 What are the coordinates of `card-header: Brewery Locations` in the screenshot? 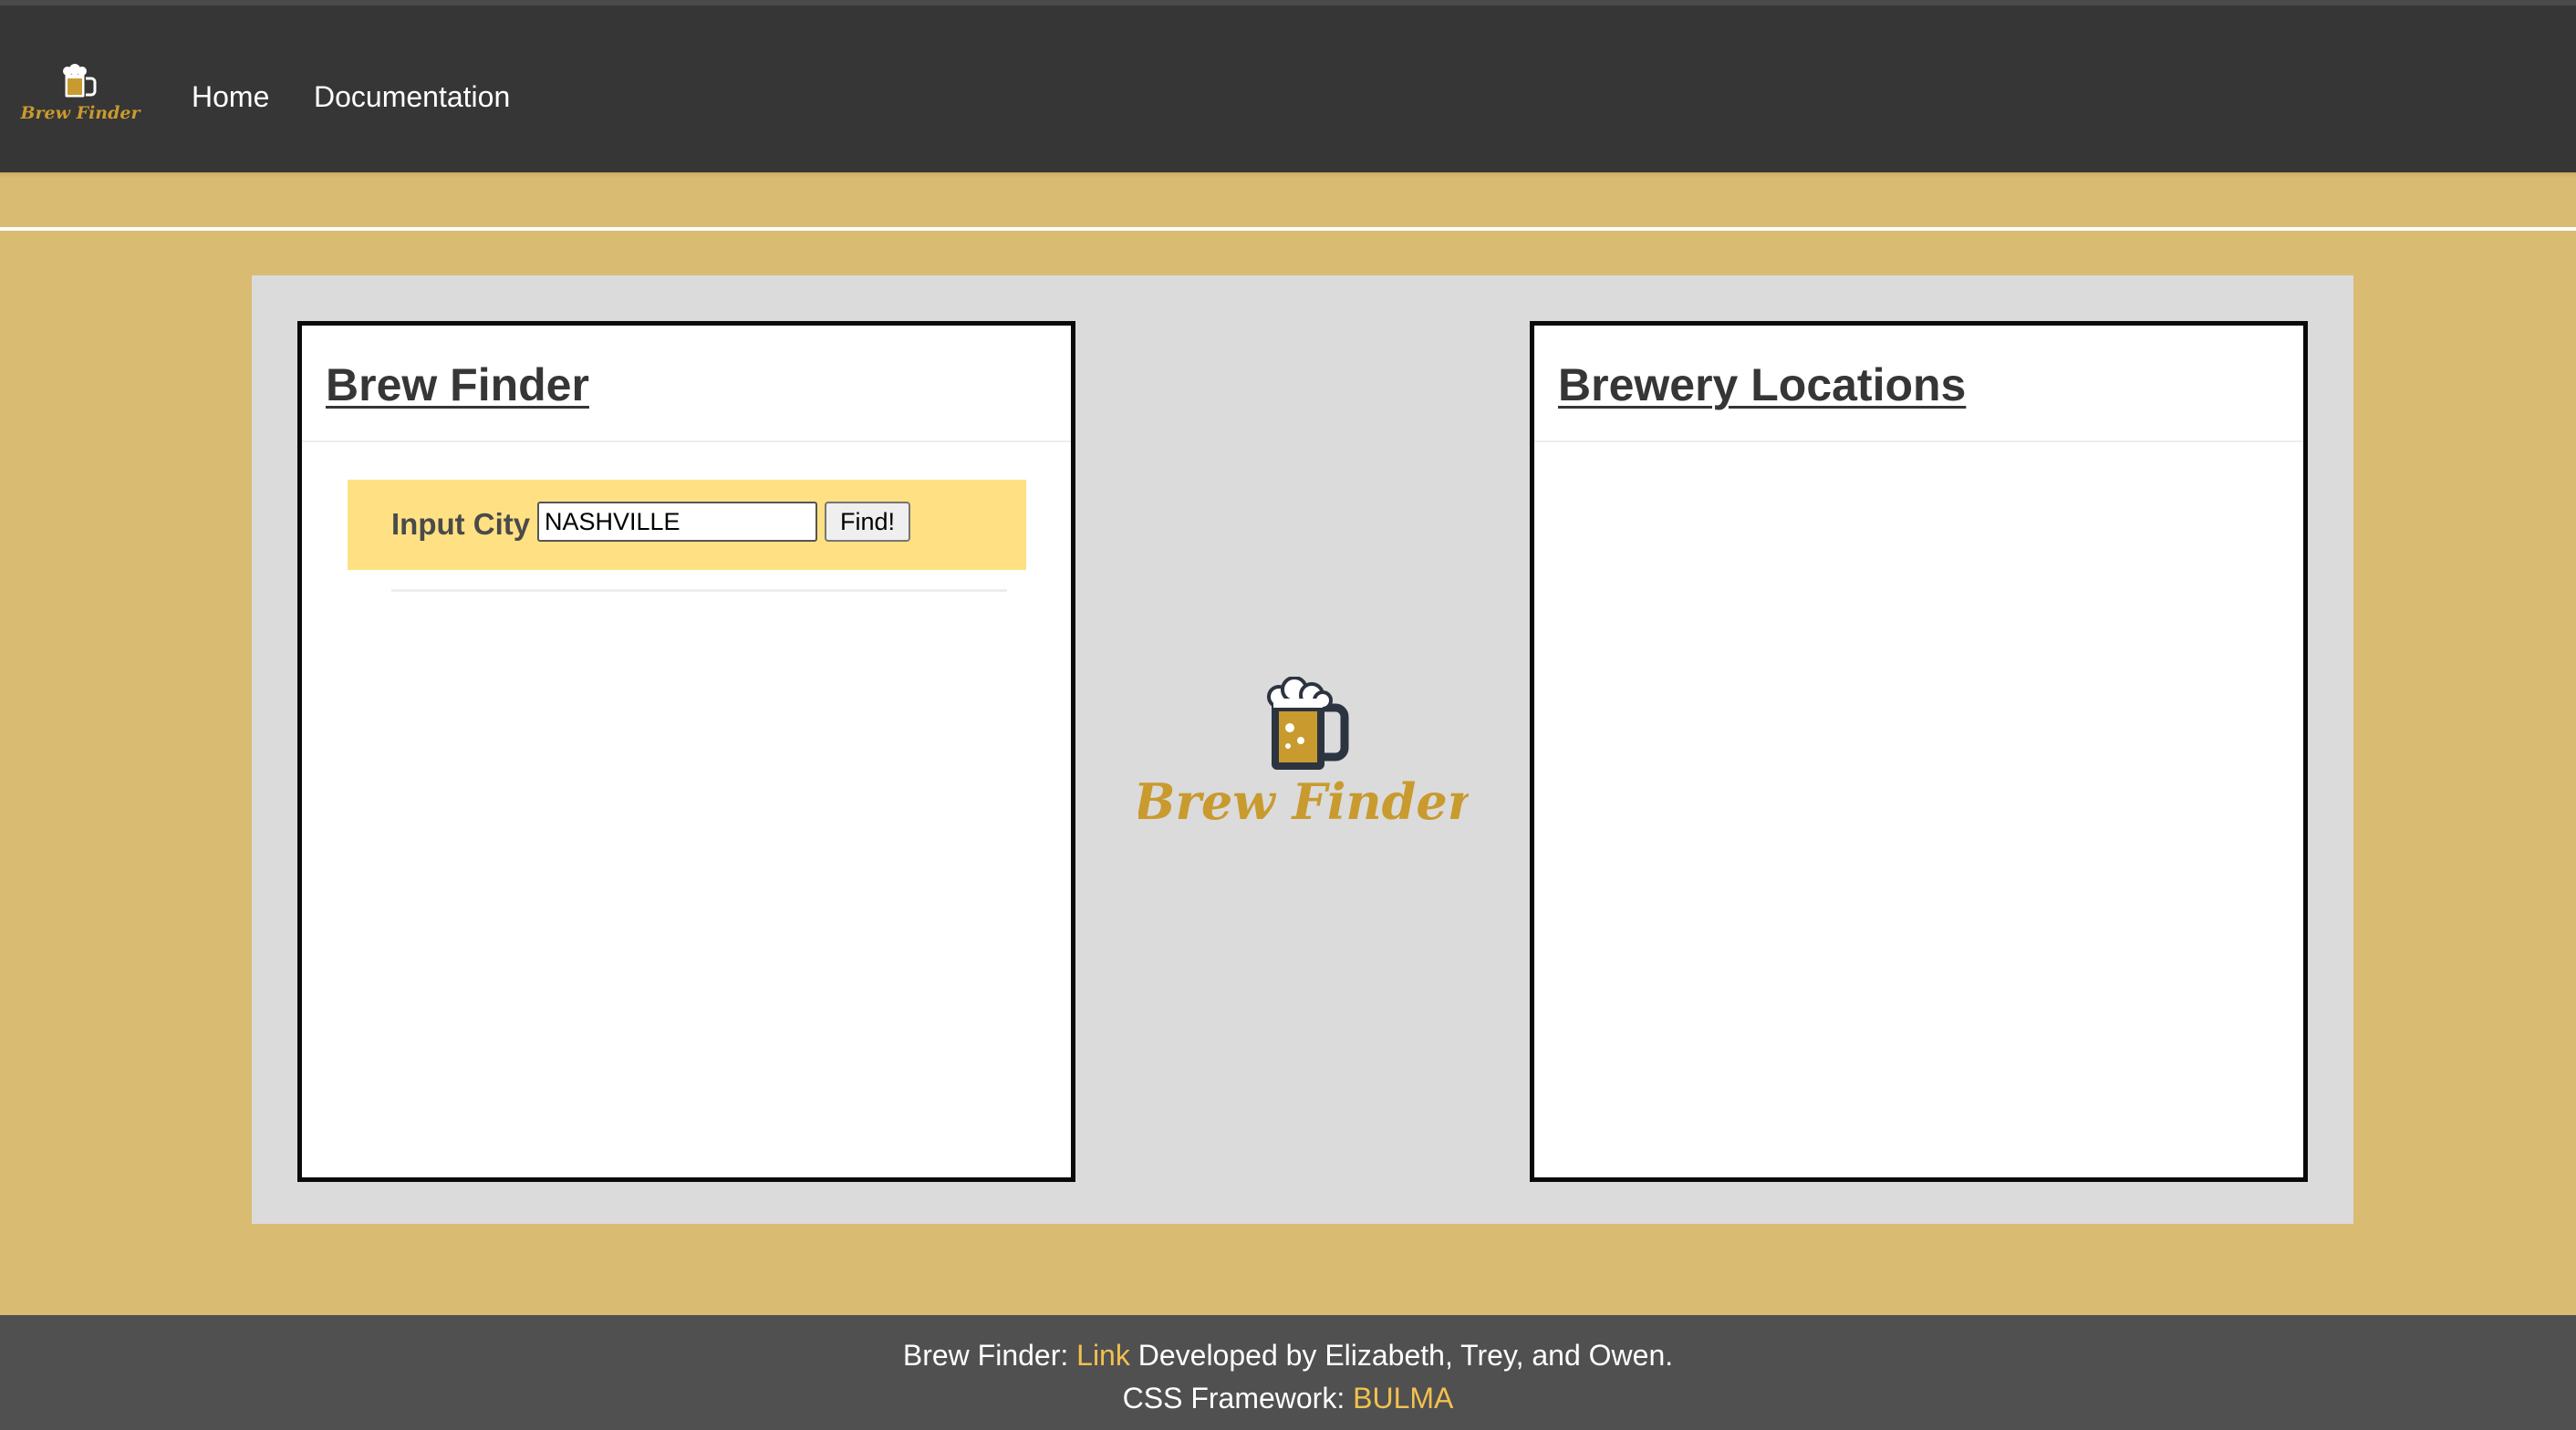 It's located at (1918, 384).